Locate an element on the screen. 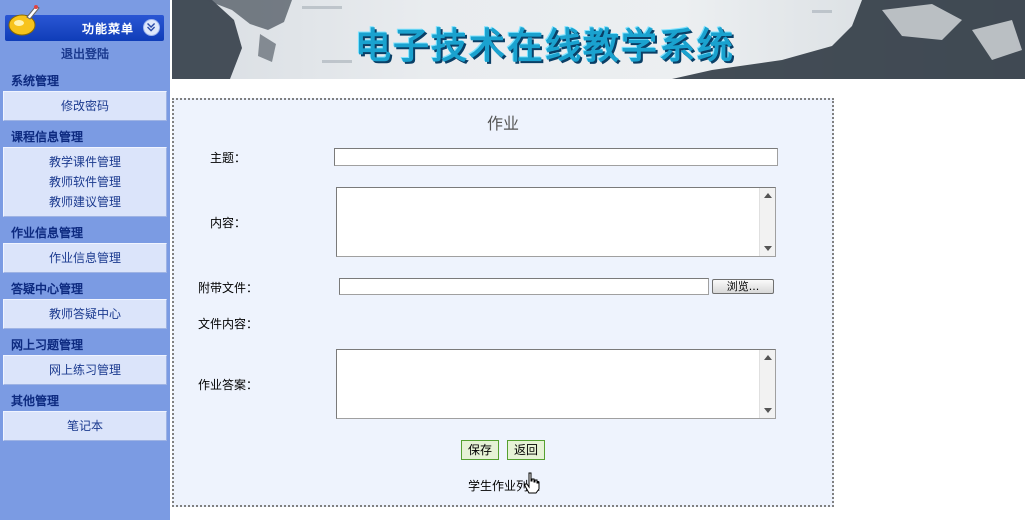 The width and height of the screenshot is (1025, 520). section-title-qa: 答疑中心管理 is located at coordinates (47, 288).